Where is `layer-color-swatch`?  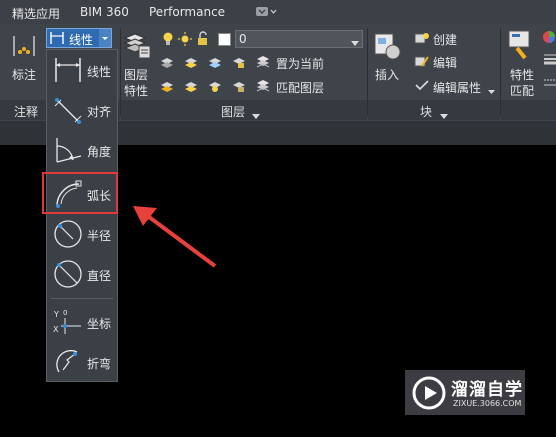 layer-color-swatch is located at coordinates (224, 39).